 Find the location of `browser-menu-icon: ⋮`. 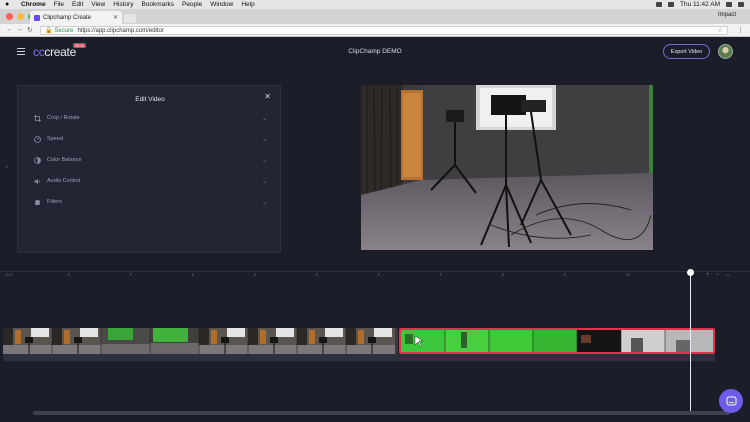

browser-menu-icon: ⋮ is located at coordinates (740, 30).